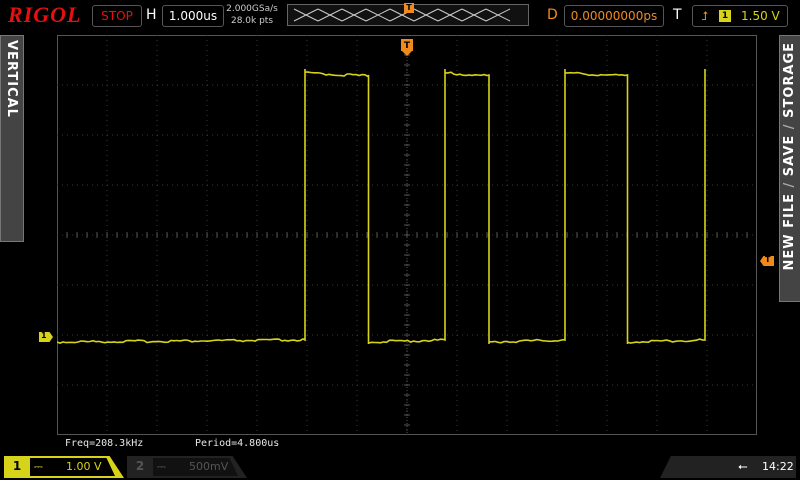 Image resolution: width=800 pixels, height=480 pixels. I want to click on memory-trigger-marker: T, so click(409, 8).